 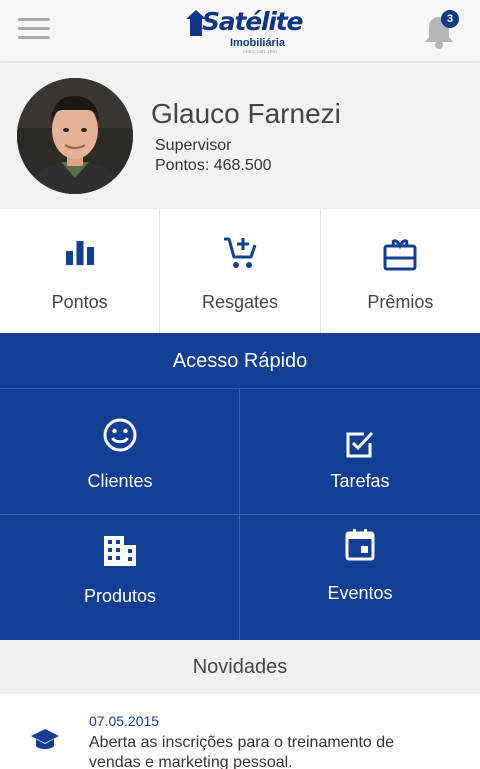 What do you see at coordinates (400, 255) in the screenshot?
I see `gift-card-icon` at bounding box center [400, 255].